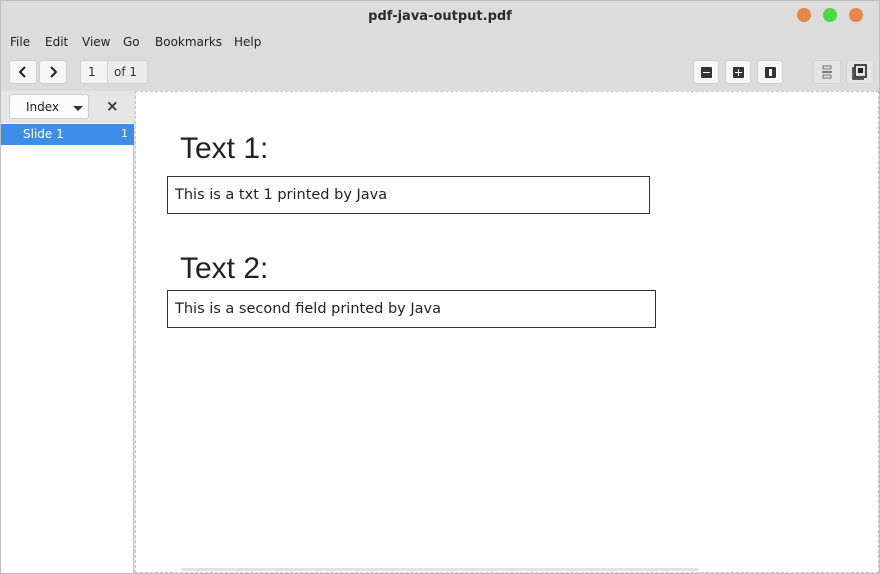  I want to click on minimize-button, so click(804, 15).